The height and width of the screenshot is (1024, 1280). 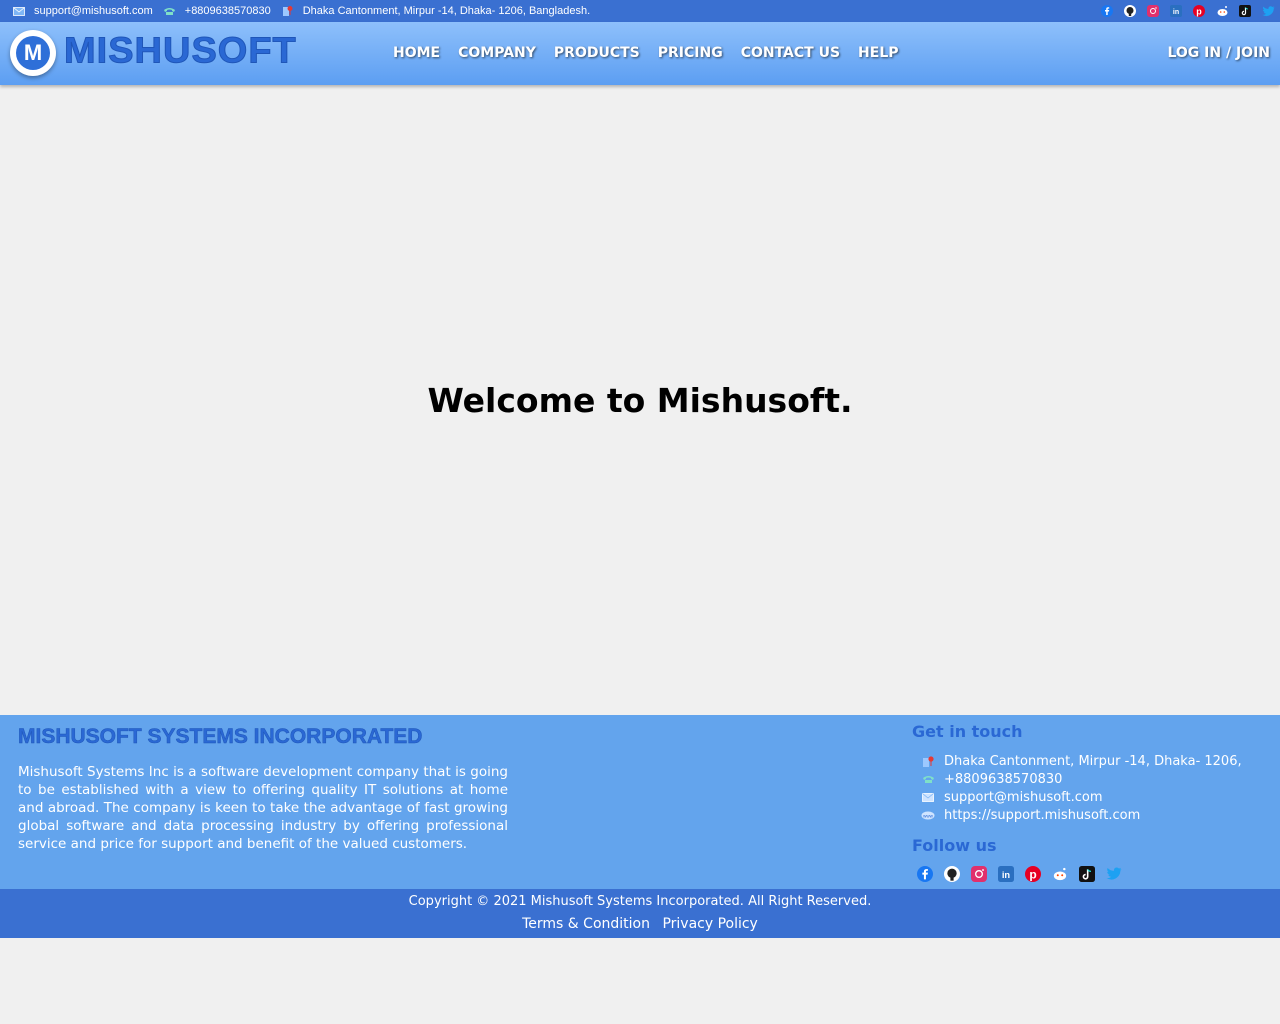 I want to click on nav-help: HELP, so click(x=878, y=53).